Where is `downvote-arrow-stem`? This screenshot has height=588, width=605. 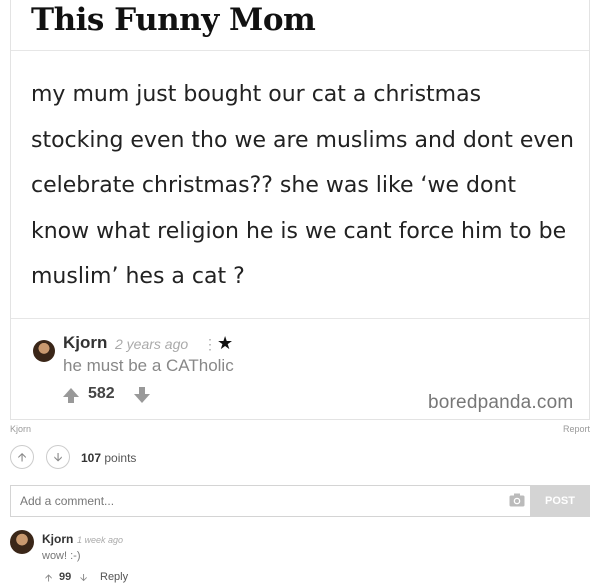
downvote-arrow-stem is located at coordinates (142, 390).